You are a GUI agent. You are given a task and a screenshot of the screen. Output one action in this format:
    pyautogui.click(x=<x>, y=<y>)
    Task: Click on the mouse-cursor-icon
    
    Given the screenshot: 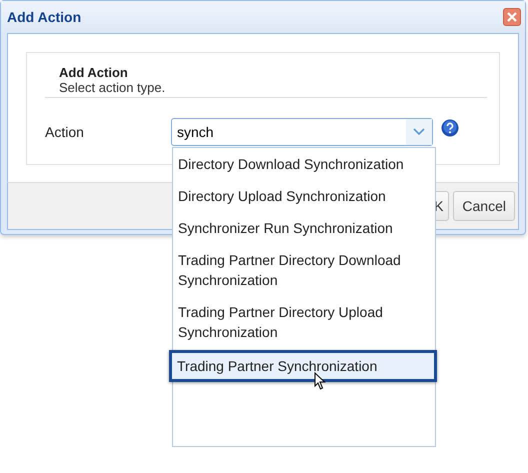 What is the action you would take?
    pyautogui.click(x=320, y=381)
    